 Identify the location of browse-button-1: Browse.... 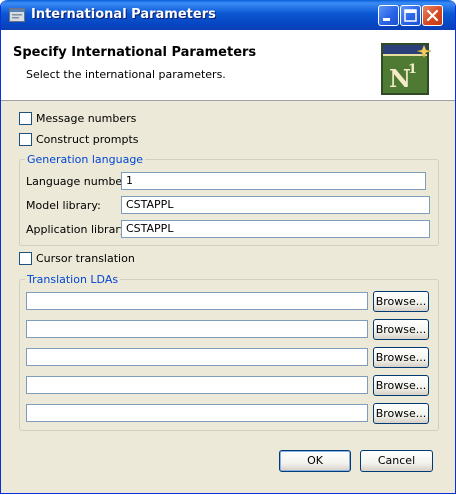
(401, 301).